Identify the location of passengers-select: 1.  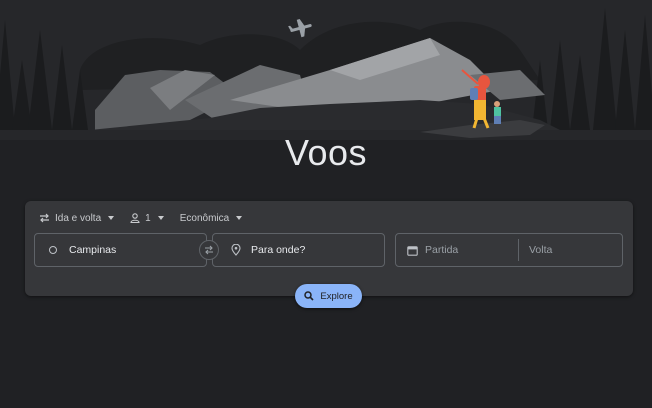
(147, 218).